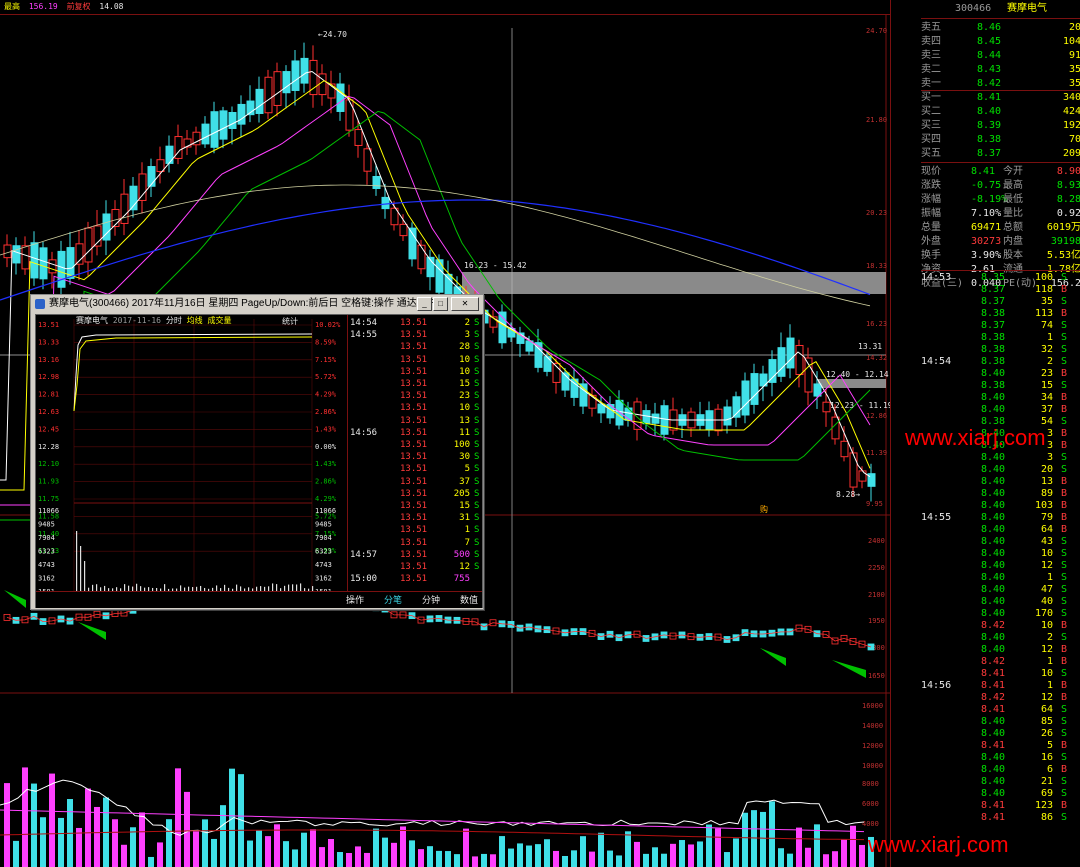 This screenshot has width=1080, height=867. Describe the element at coordinates (445, 7) in the screenshot. I see `chart-topbar: 最高 156.19 前复权 14.08` at that location.